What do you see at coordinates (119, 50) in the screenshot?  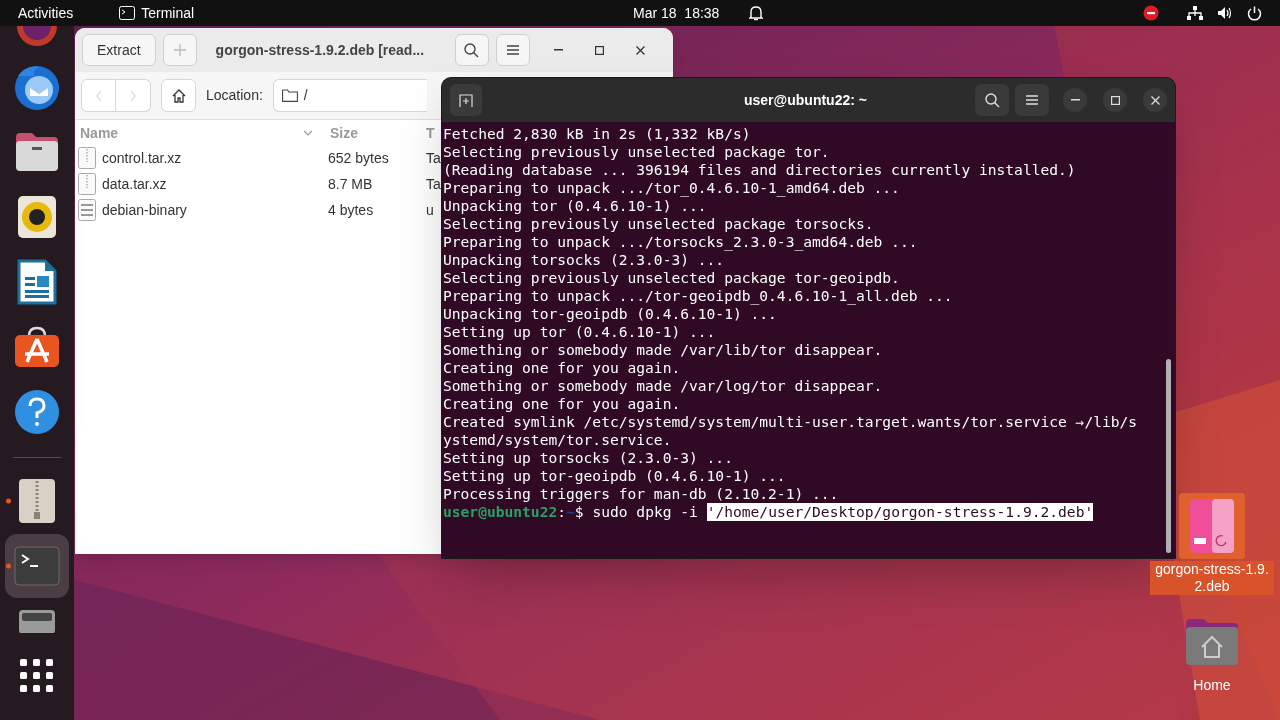 I see `extract-button: Extract` at bounding box center [119, 50].